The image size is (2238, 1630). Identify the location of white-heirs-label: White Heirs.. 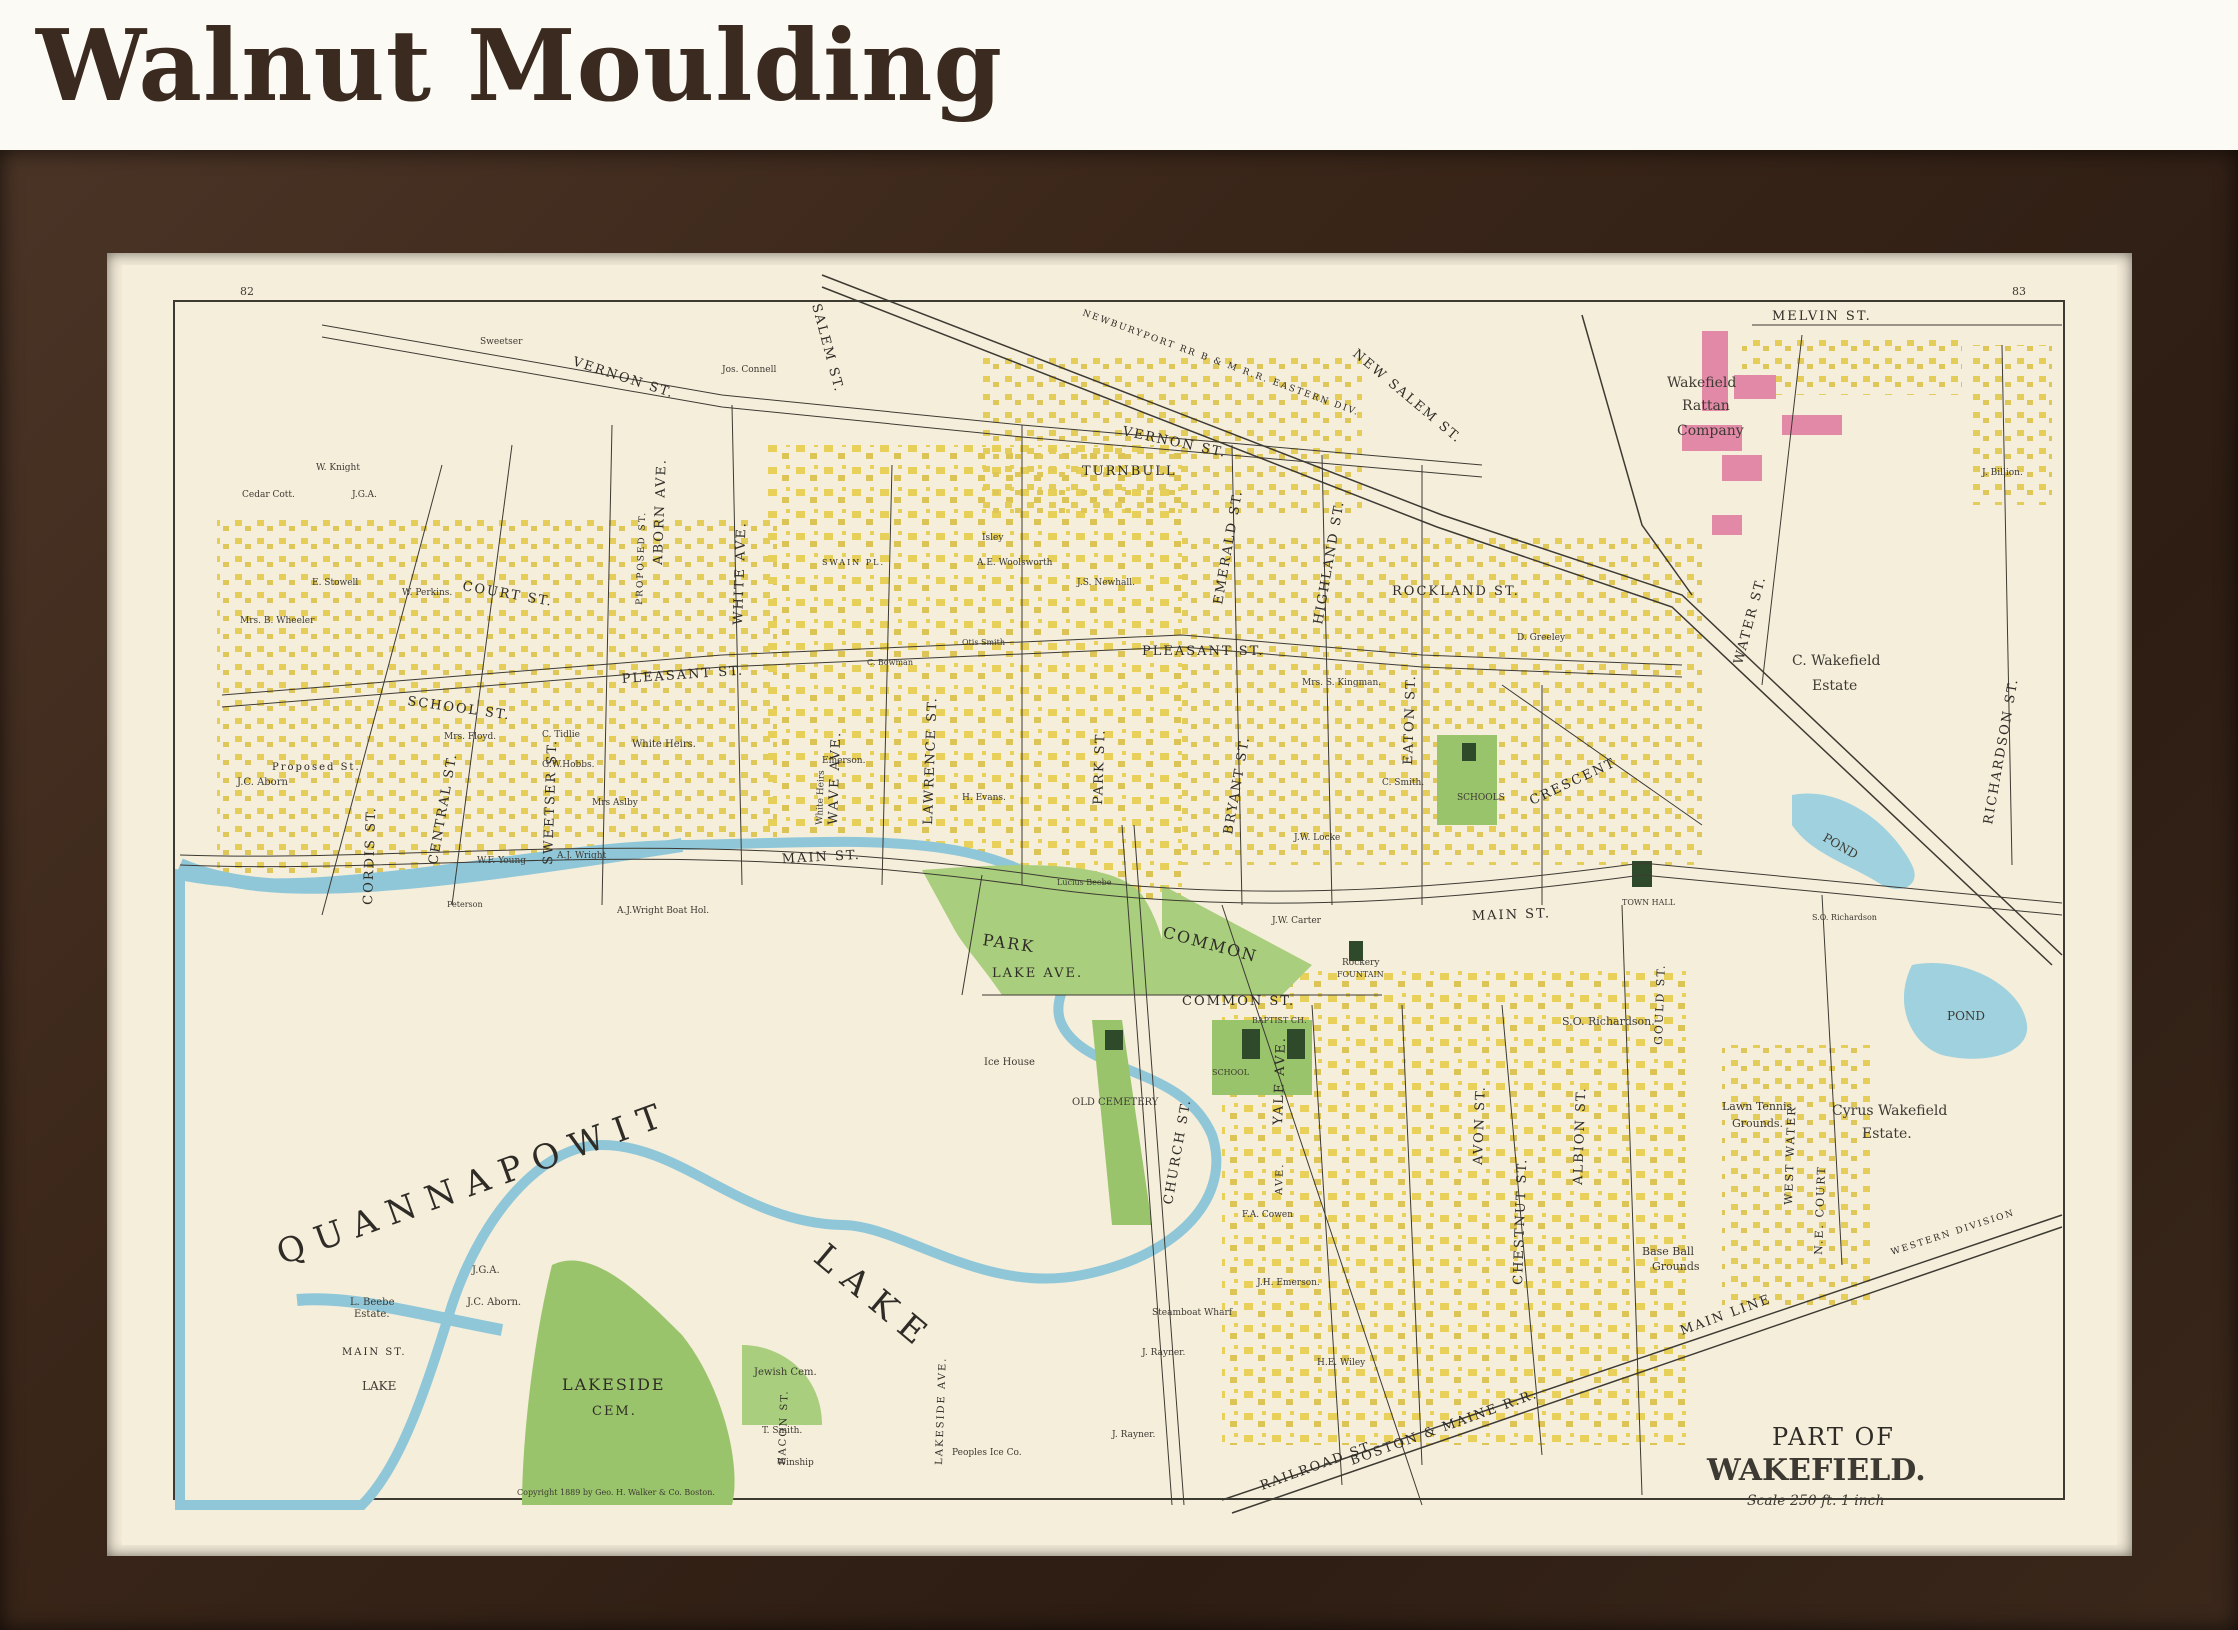
(664, 744).